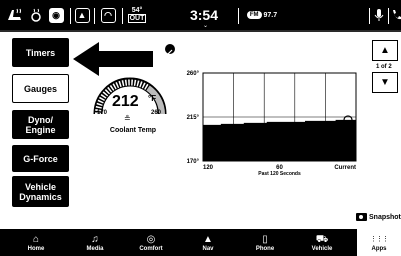 The image size is (401, 256). I want to click on phone-status-icon, so click(395, 15).